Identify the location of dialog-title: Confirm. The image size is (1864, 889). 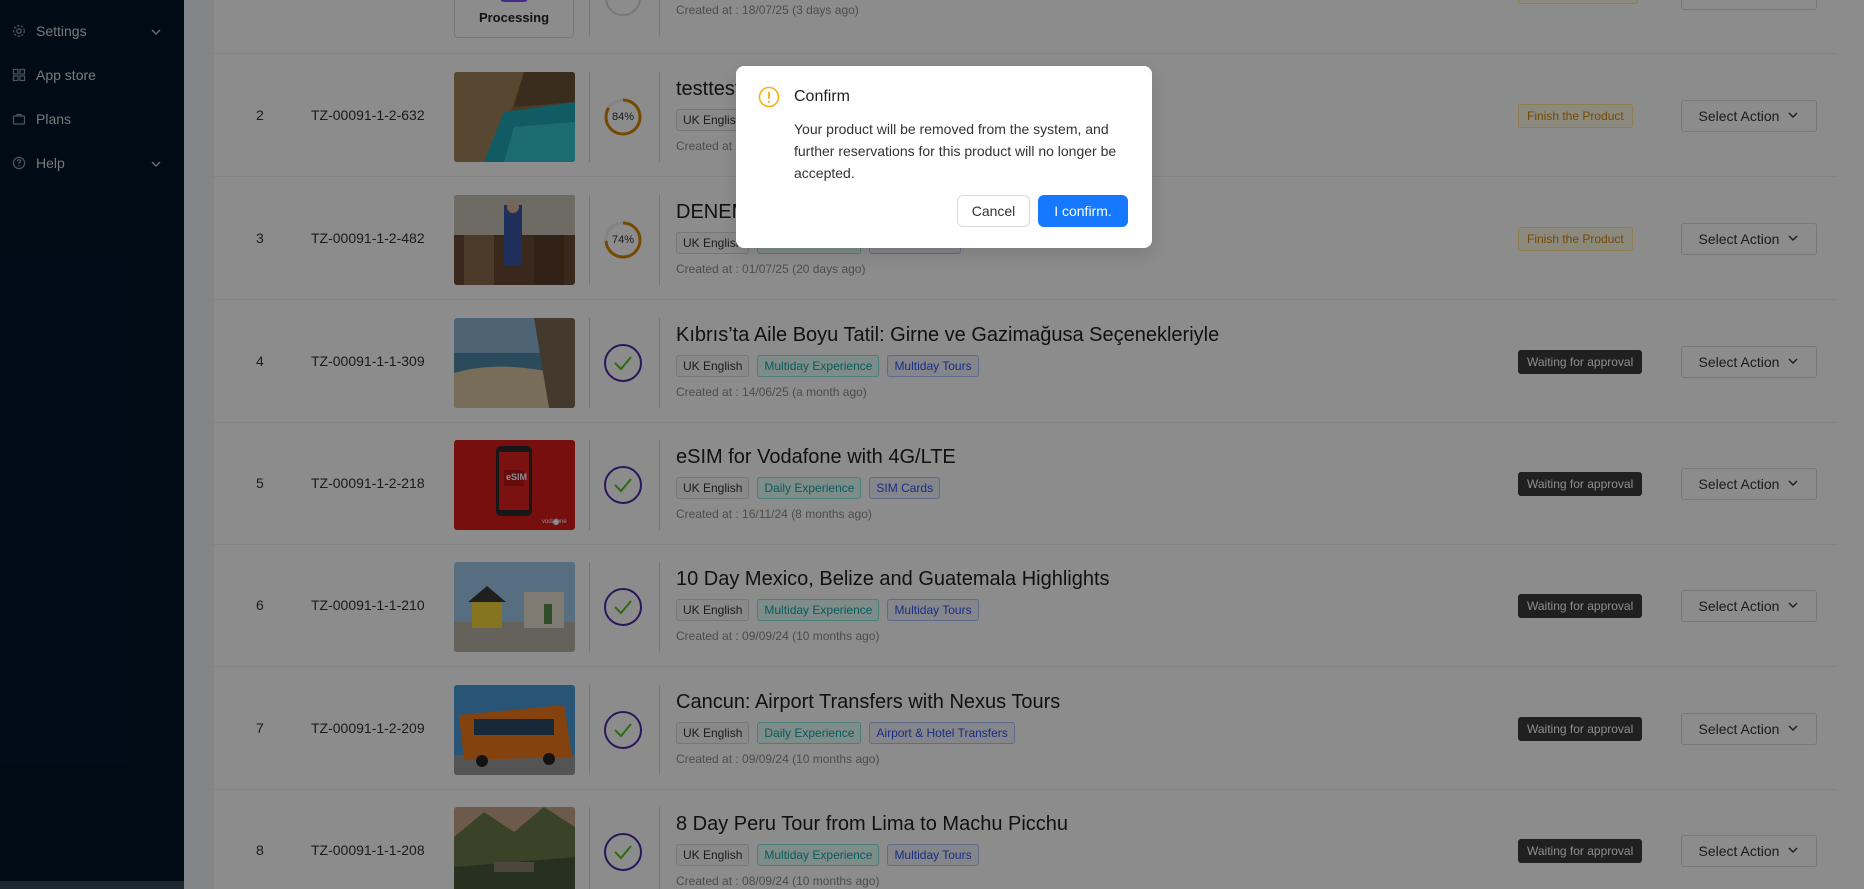
(822, 96).